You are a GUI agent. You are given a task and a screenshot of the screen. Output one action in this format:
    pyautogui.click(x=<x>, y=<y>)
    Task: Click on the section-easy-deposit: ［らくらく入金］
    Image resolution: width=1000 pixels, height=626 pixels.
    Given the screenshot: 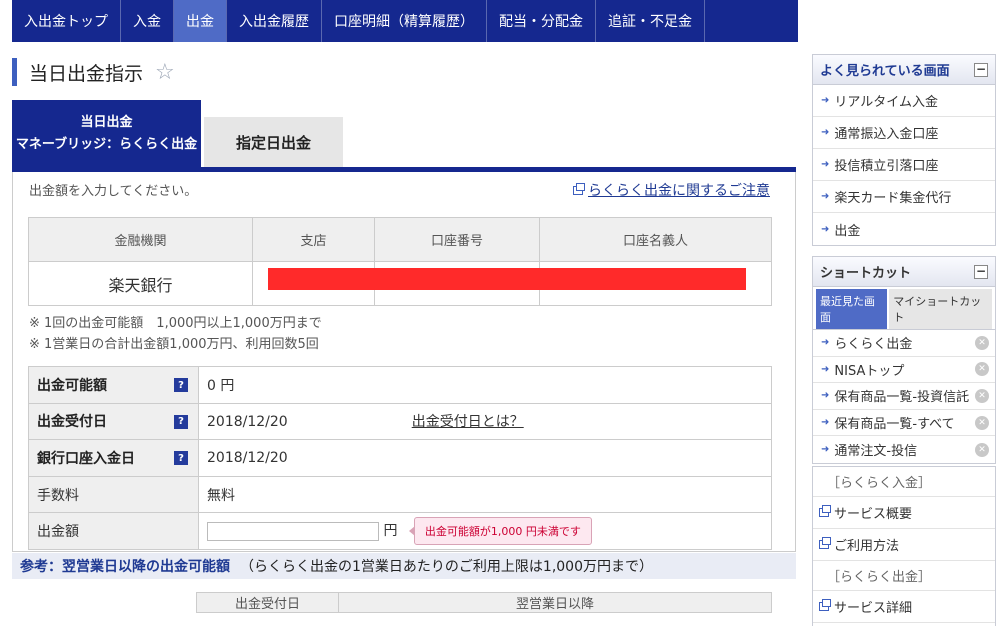 What is the action you would take?
    pyautogui.click(x=904, y=482)
    